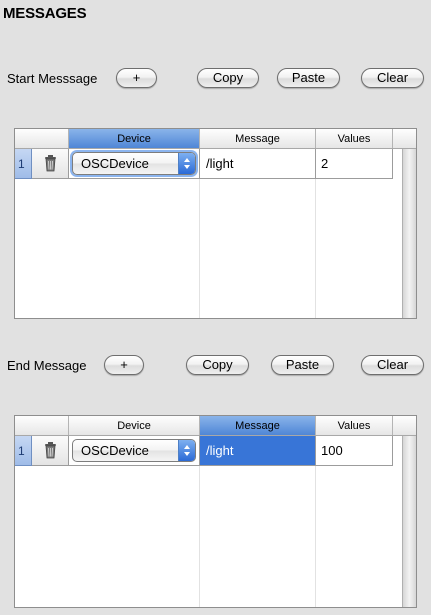  What do you see at coordinates (52, 78) in the screenshot?
I see `start-message-label: Start Messsage` at bounding box center [52, 78].